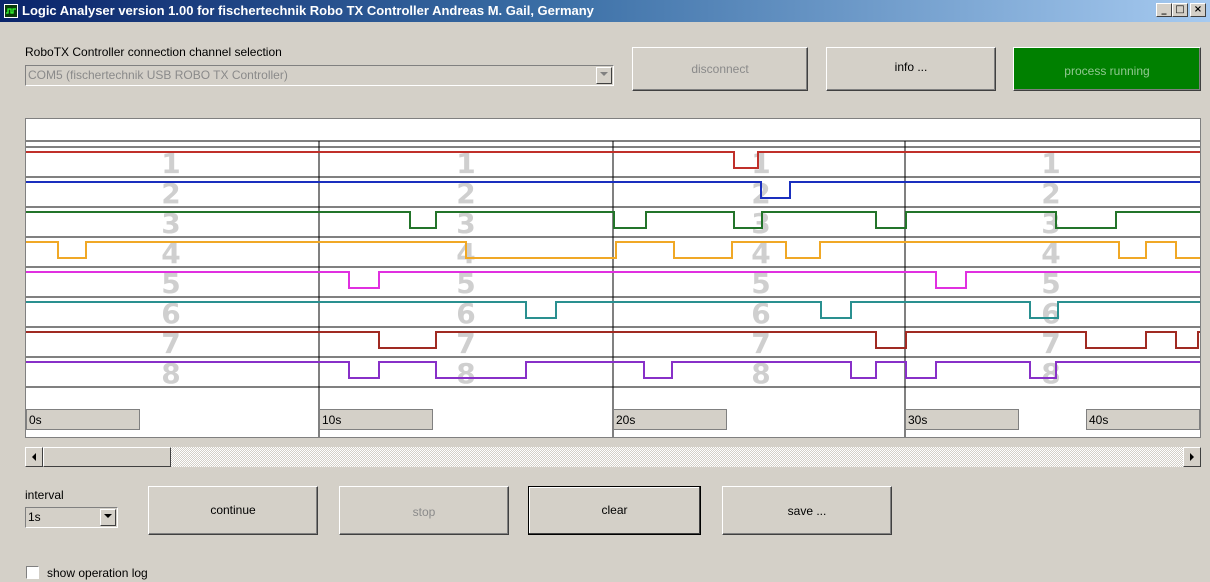 The height and width of the screenshot is (582, 1210). I want to click on scroll-right-button, so click(1192, 457).